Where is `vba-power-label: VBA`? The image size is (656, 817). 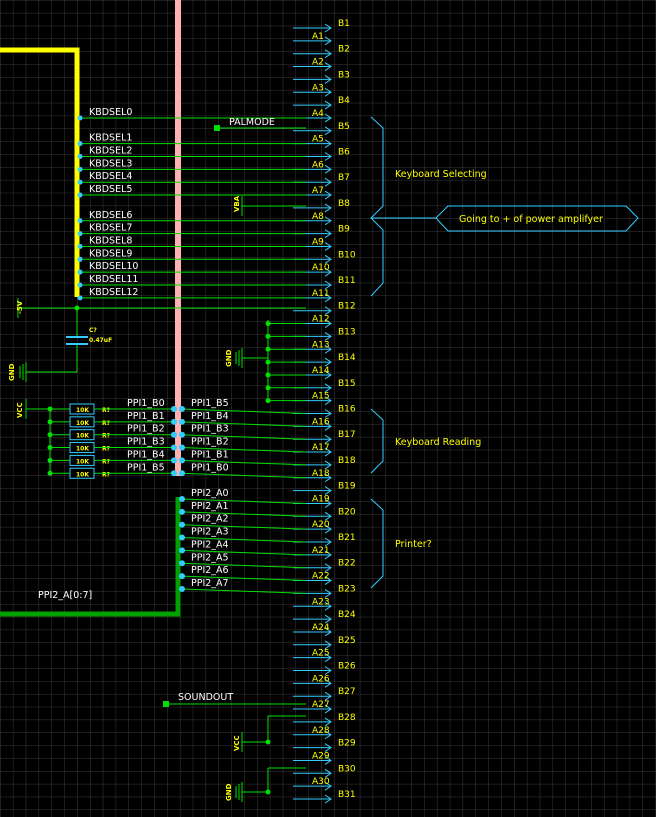
vba-power-label: VBA is located at coordinates (237, 203).